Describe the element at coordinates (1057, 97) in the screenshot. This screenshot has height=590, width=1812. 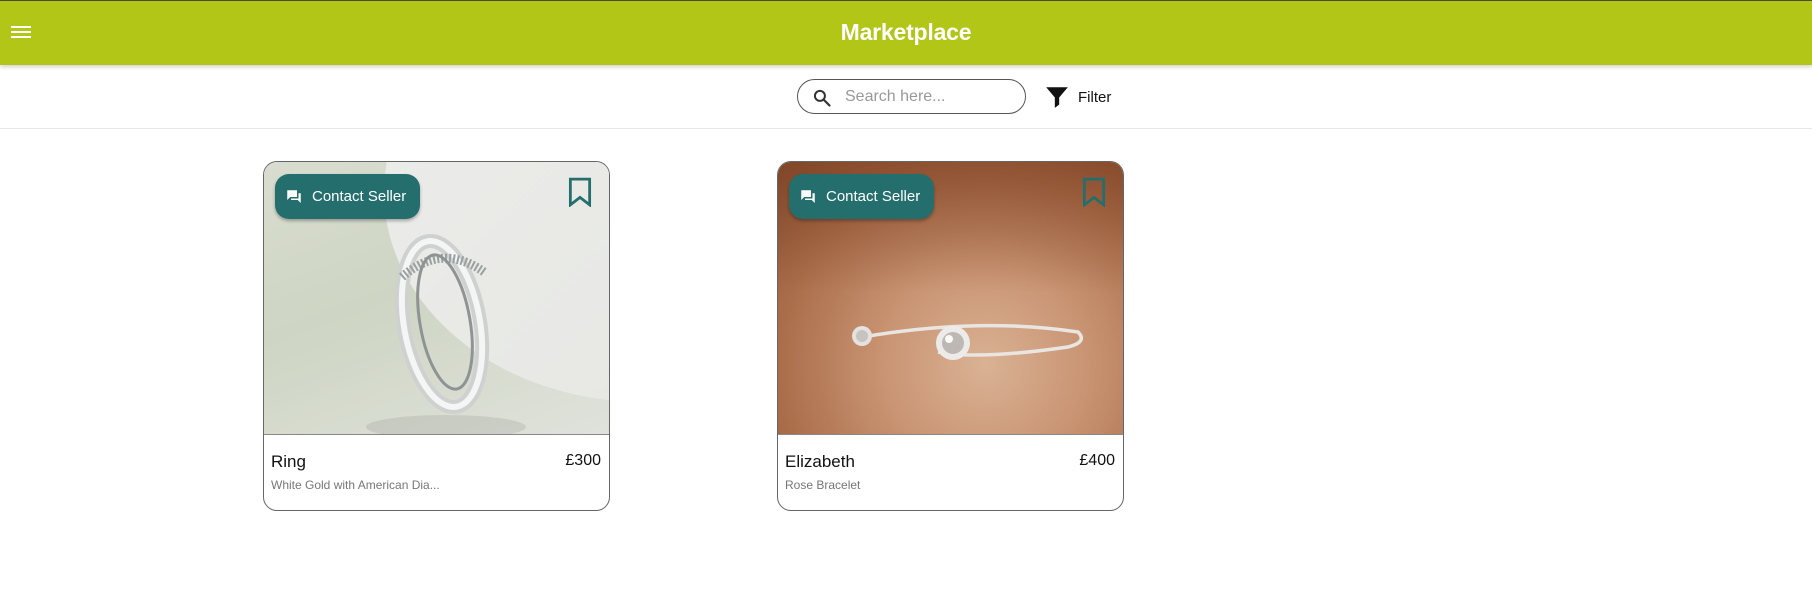
I see `filter-icon` at that location.